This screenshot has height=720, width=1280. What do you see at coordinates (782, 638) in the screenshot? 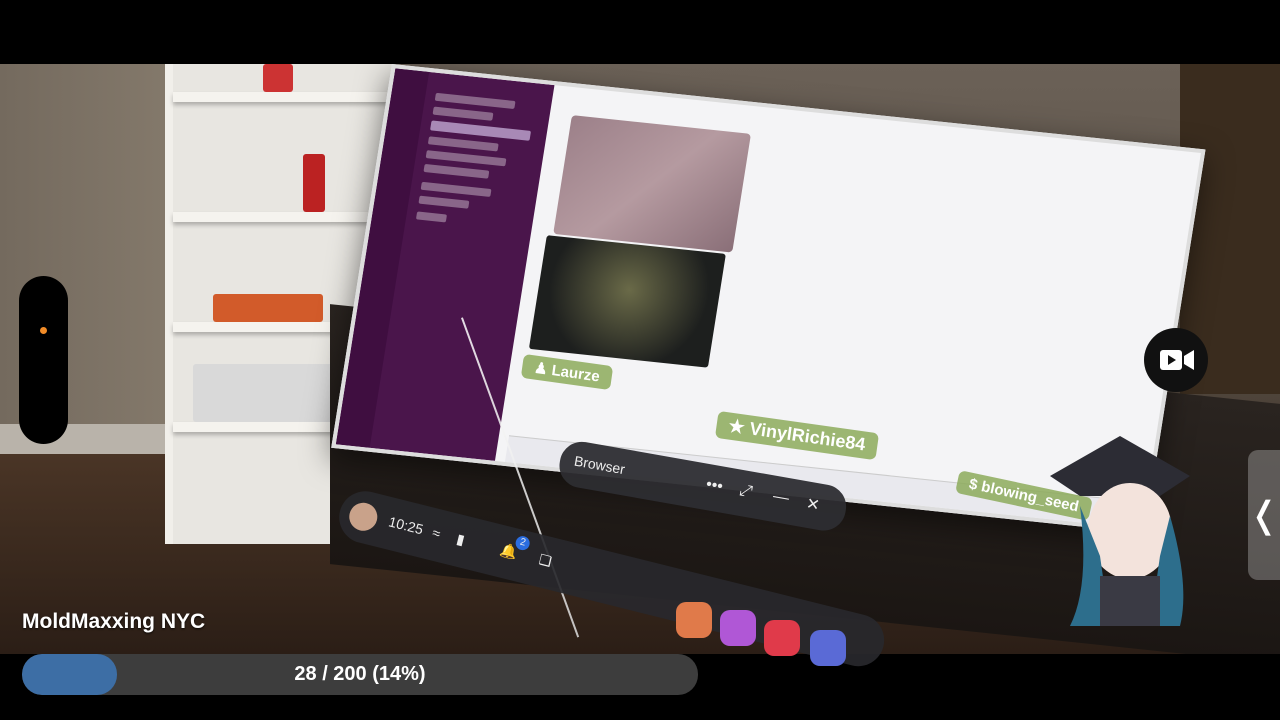
I see `camera-app-icon` at bounding box center [782, 638].